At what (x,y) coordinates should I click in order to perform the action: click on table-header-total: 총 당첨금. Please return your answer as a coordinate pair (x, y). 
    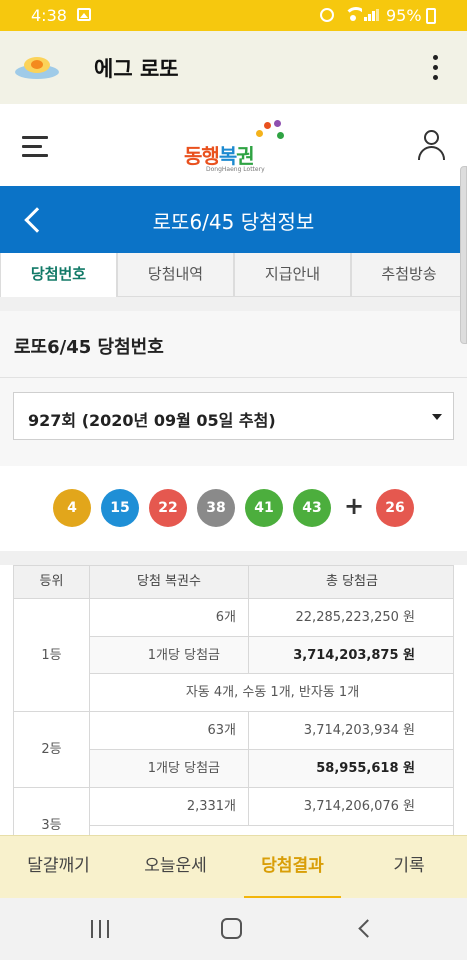
    Looking at the image, I should click on (351, 582).